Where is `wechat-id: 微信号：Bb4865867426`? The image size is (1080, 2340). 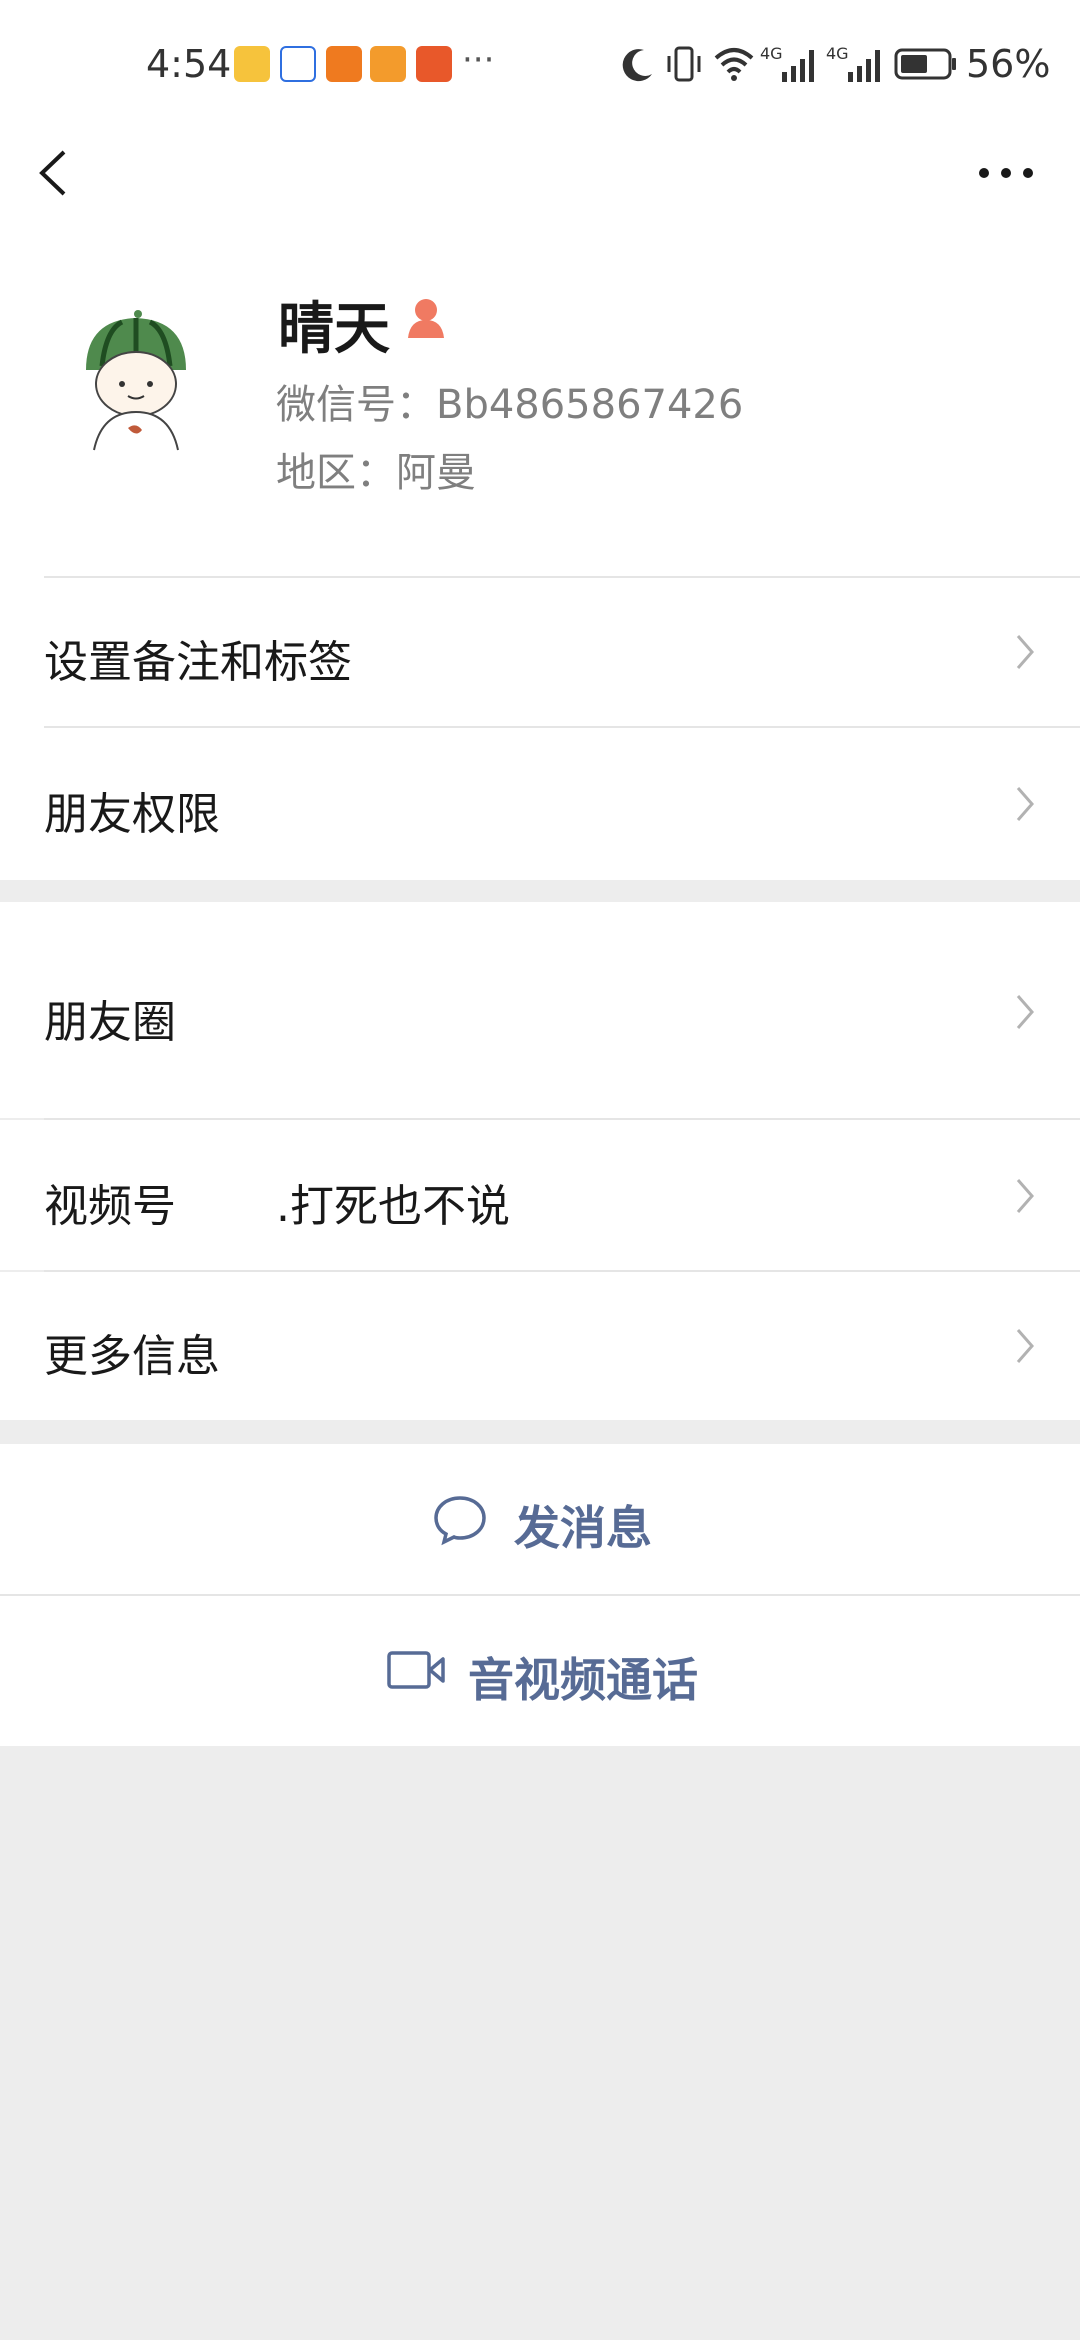 wechat-id: 微信号：Bb4865867426 is located at coordinates (510, 405).